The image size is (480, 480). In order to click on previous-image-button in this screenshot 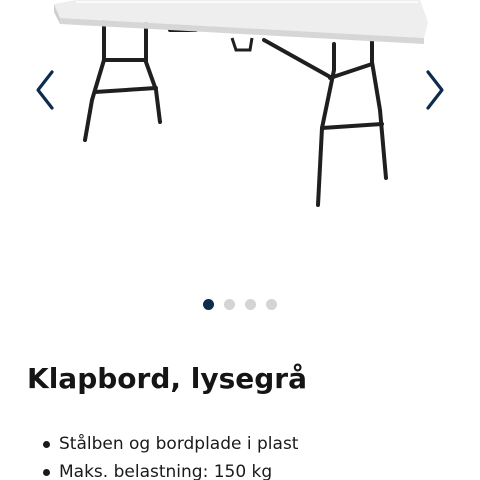, I will do `click(46, 90)`.